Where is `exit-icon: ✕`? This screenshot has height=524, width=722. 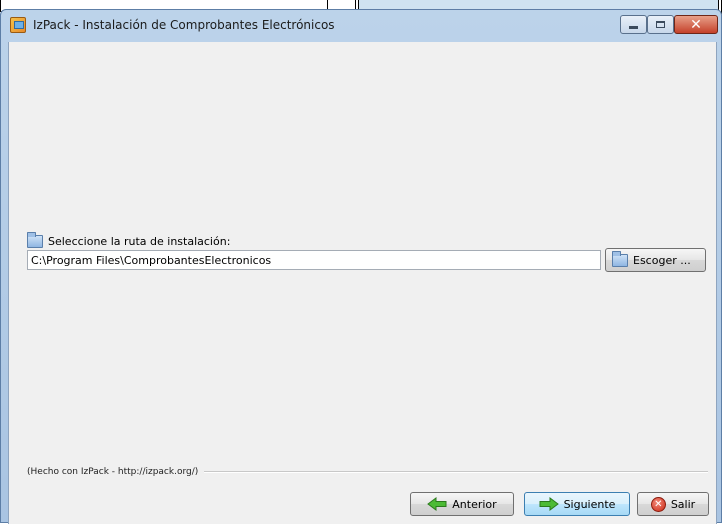 exit-icon: ✕ is located at coordinates (658, 504).